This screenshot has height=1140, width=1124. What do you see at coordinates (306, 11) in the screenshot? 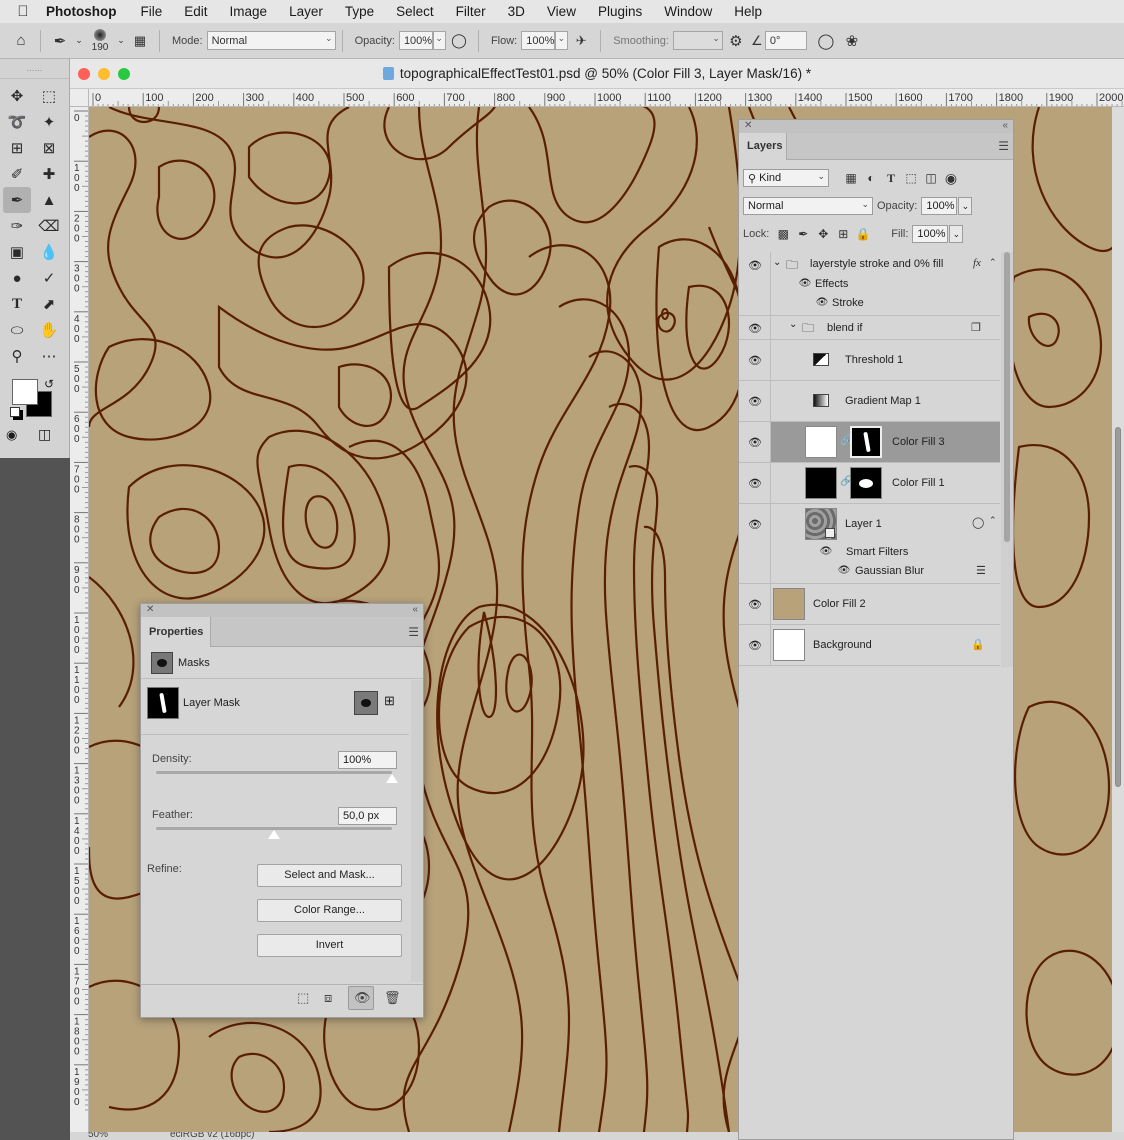
I see `menu-layer: Layer` at bounding box center [306, 11].